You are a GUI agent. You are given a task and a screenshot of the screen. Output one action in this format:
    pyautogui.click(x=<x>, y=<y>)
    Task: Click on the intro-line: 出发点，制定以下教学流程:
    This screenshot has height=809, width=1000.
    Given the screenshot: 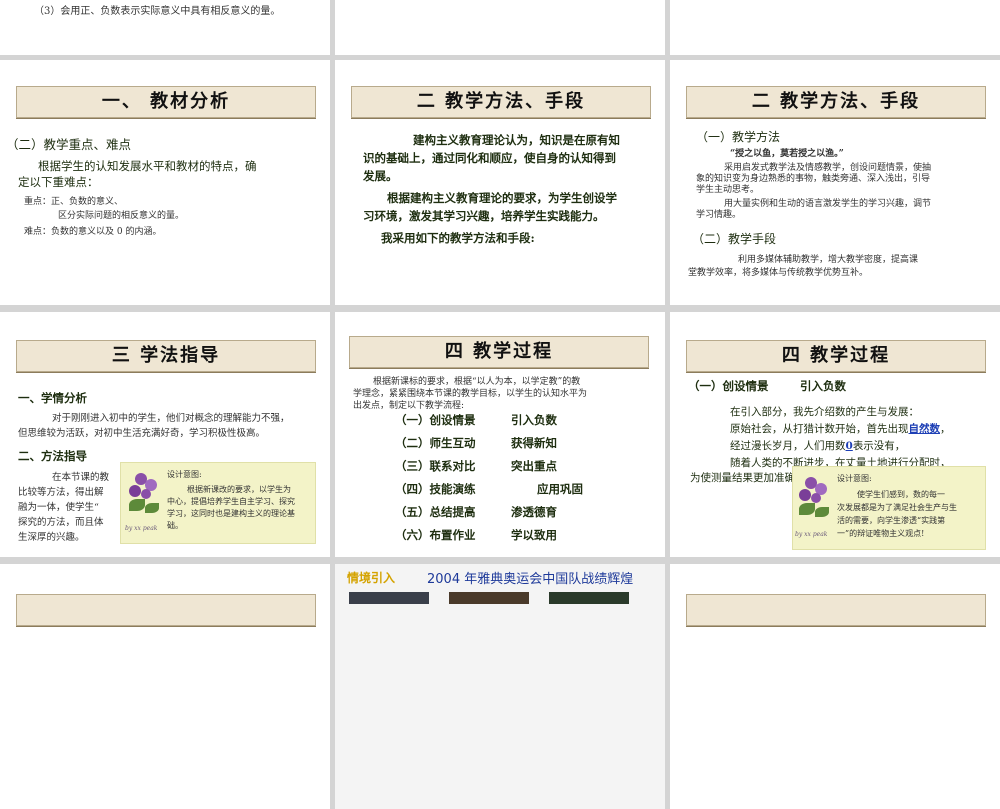 What is the action you would take?
    pyautogui.click(x=409, y=406)
    